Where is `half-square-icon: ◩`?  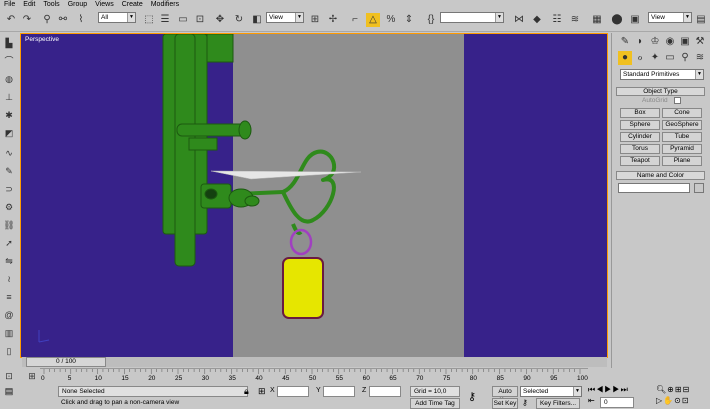 half-square-icon: ◩ is located at coordinates (9, 133).